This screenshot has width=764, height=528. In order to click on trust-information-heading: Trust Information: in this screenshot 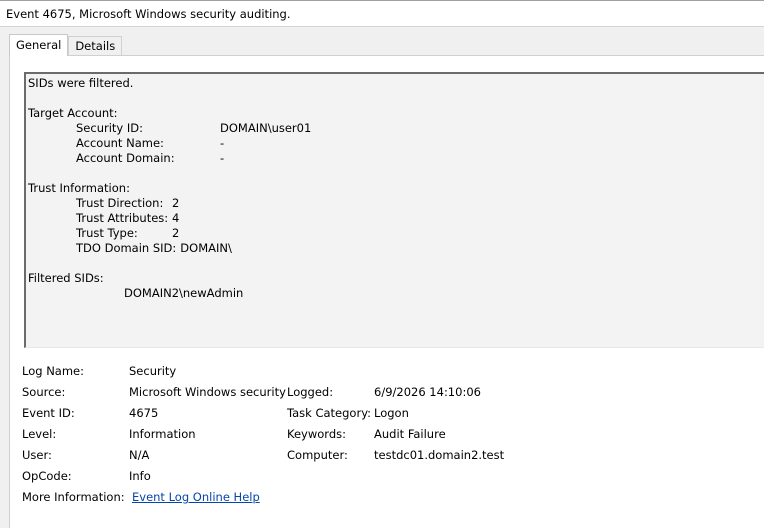, I will do `click(79, 188)`.